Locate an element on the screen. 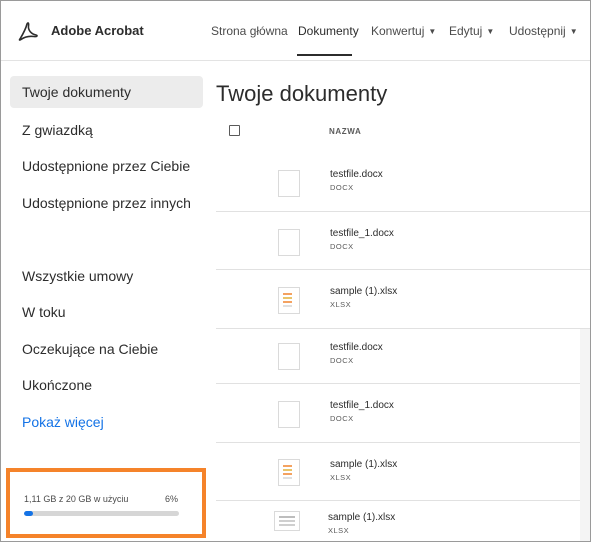 The image size is (591, 542). nav-home: Strona główna is located at coordinates (249, 31).